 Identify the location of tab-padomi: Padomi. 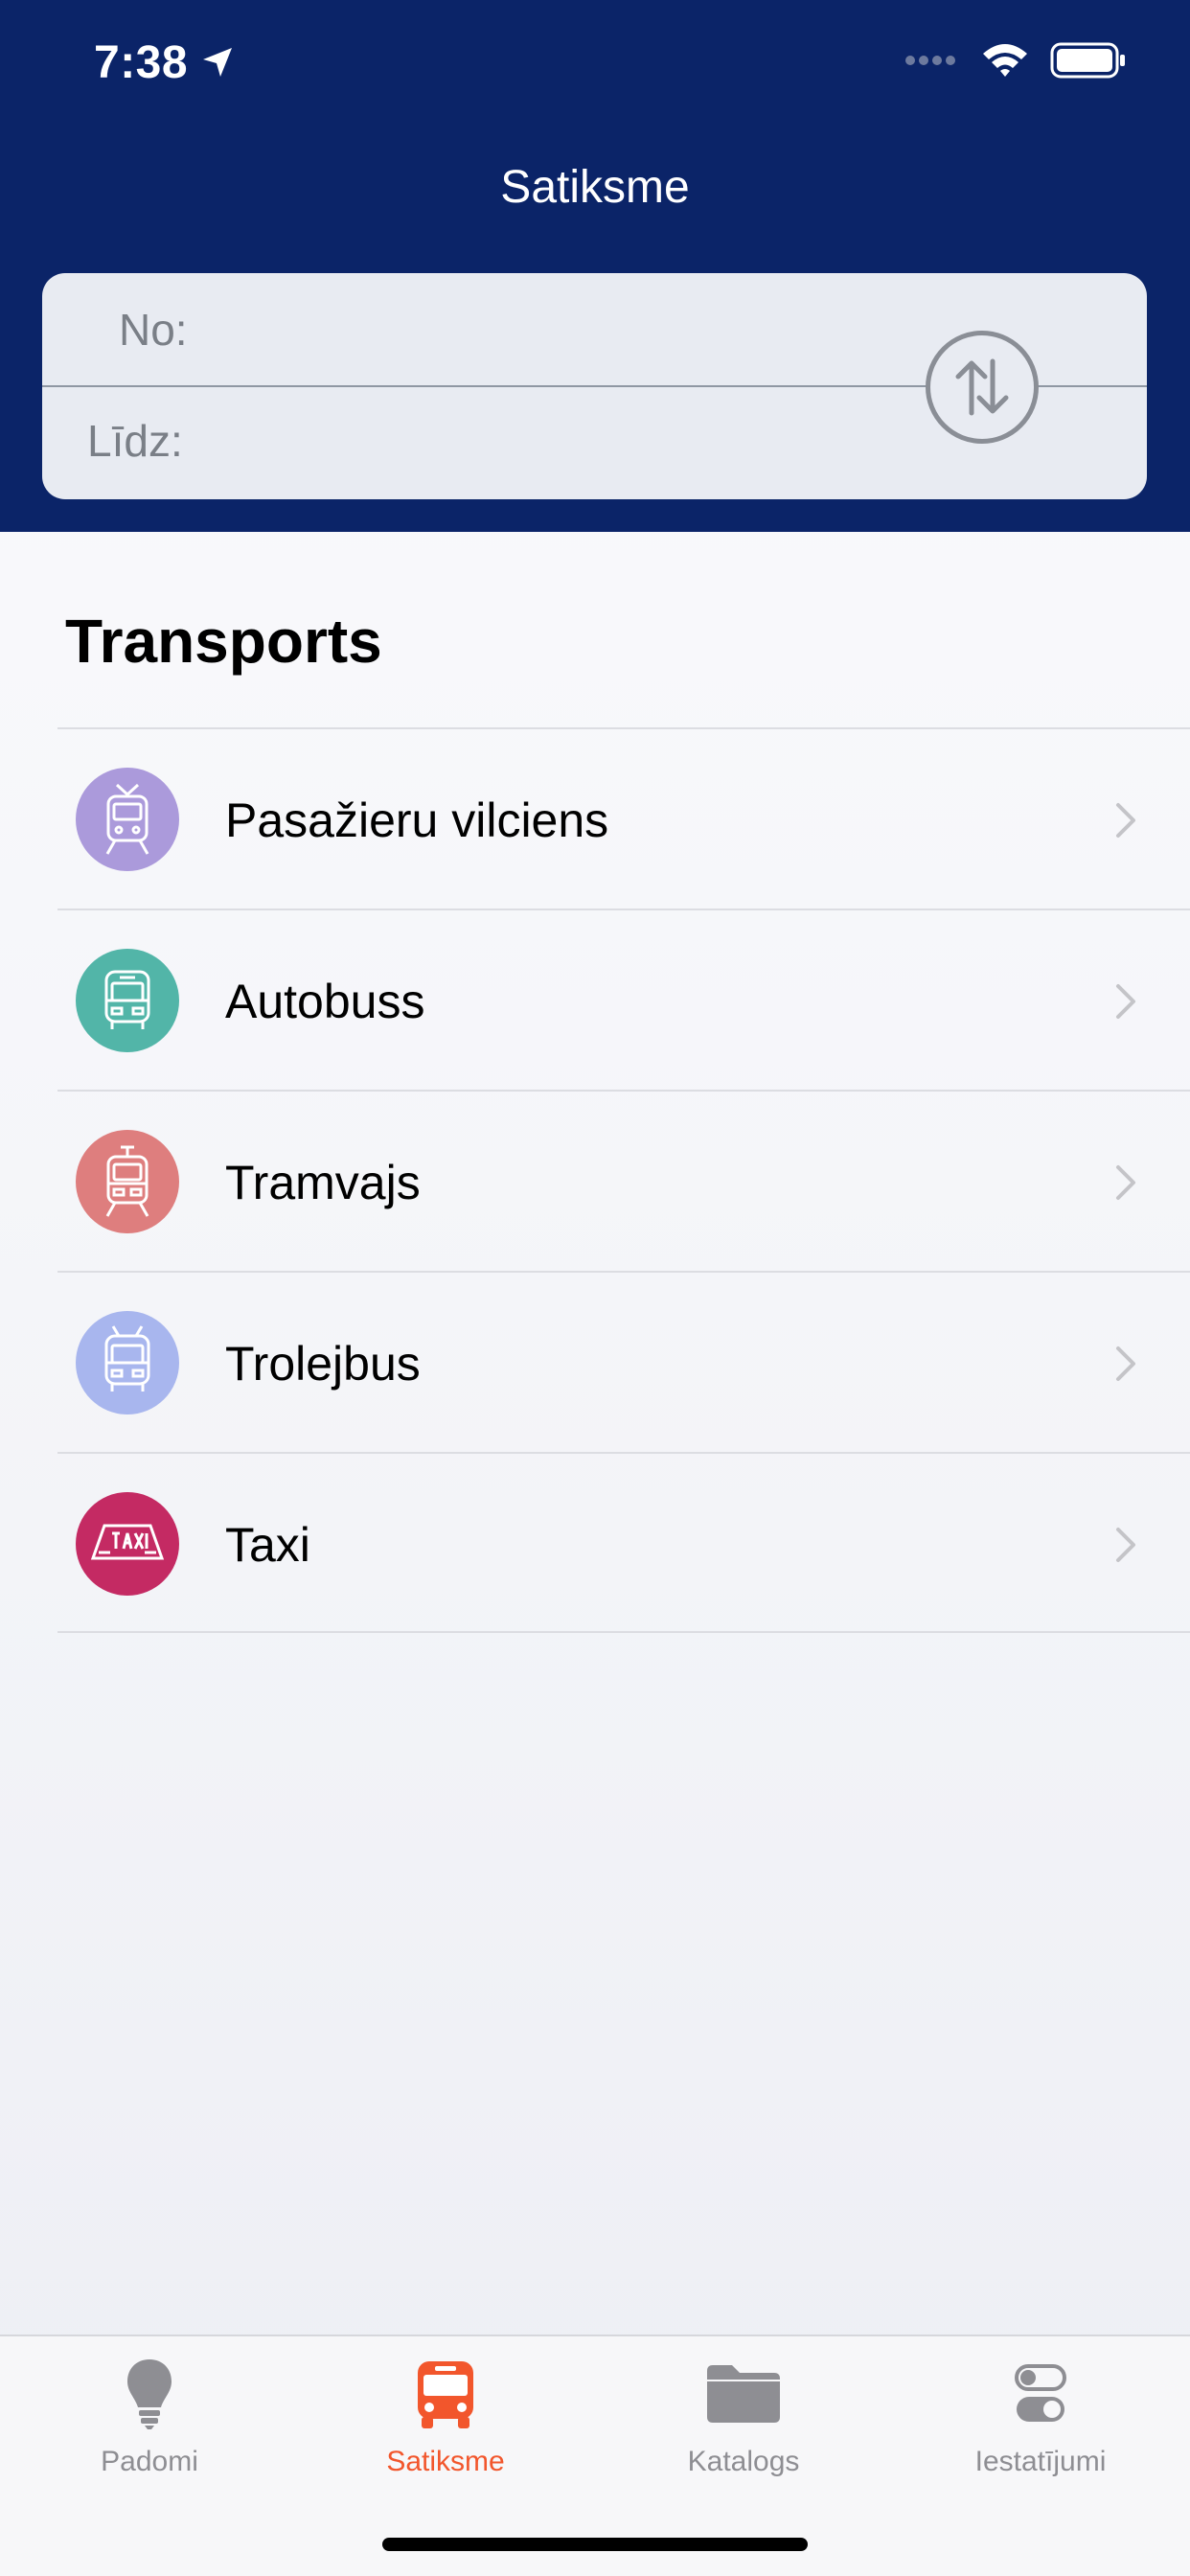
(149, 2417).